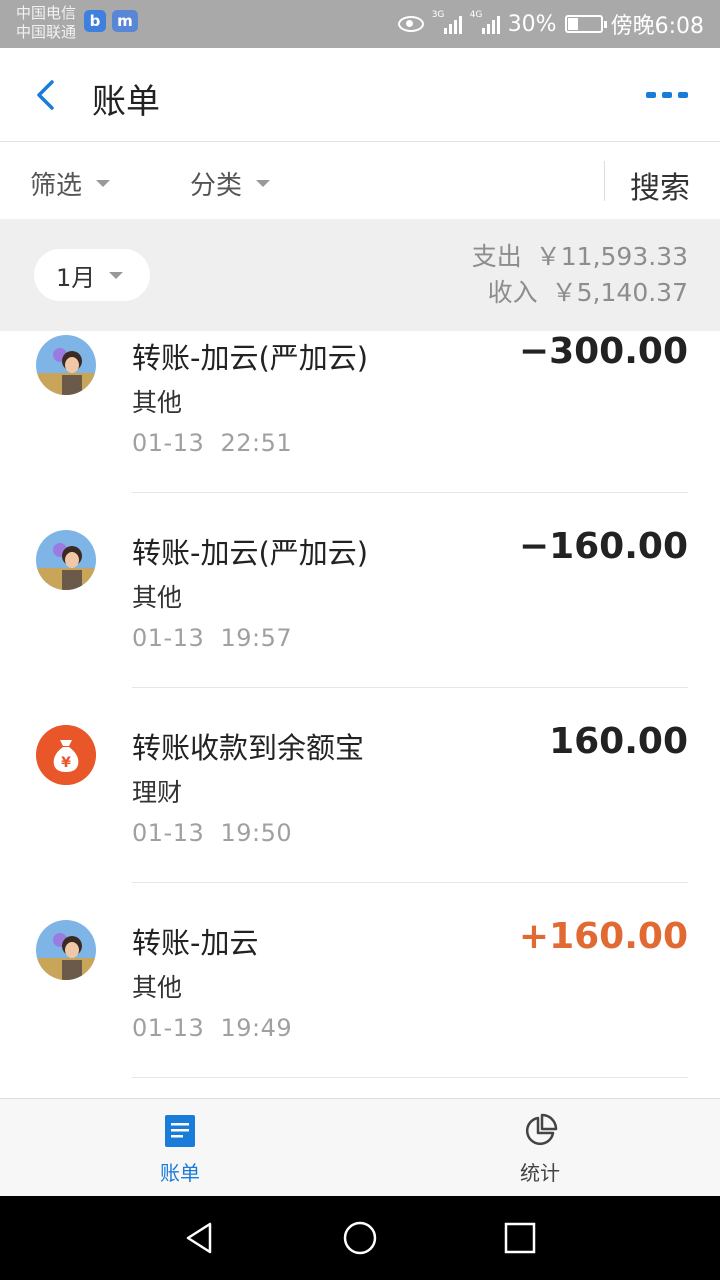 This screenshot has height=1280, width=720. I want to click on tab-bill: 账单, so click(180, 1149).